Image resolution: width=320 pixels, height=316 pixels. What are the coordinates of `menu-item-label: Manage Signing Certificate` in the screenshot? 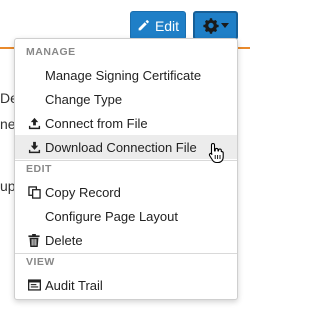 It's located at (123, 75).